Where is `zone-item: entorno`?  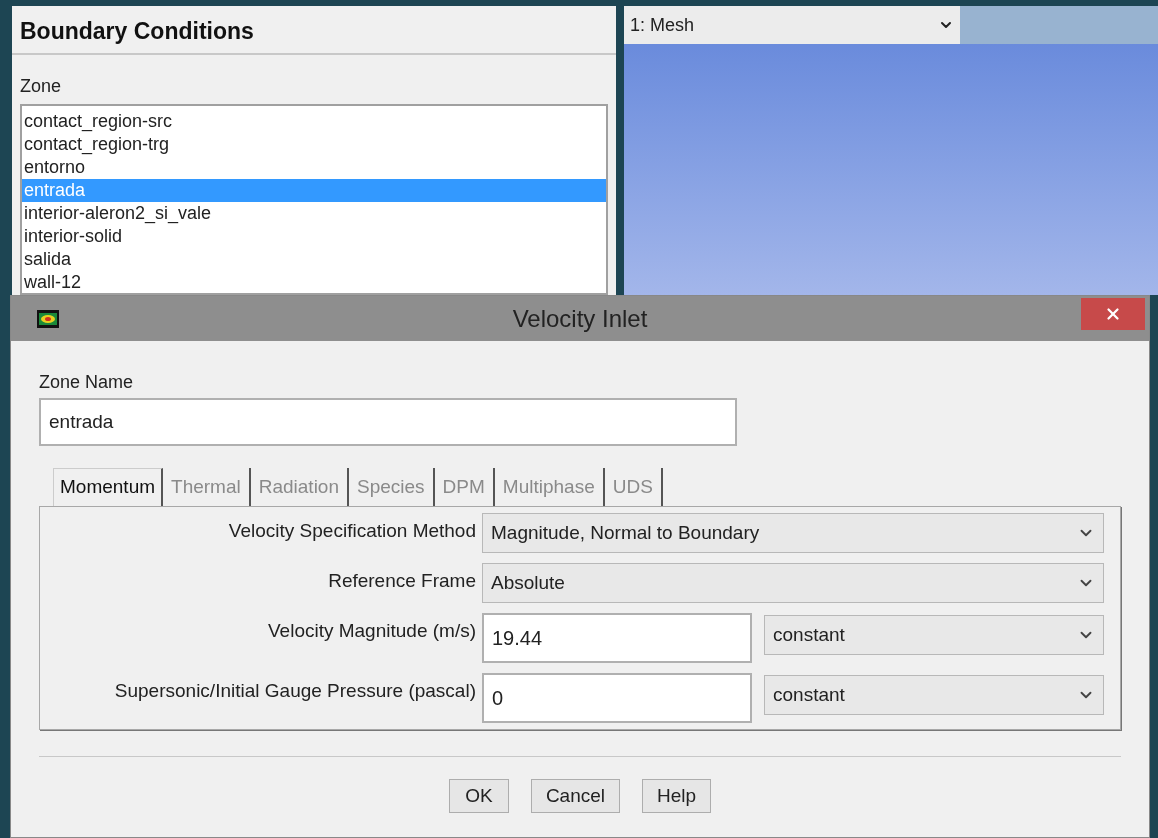
zone-item: entorno is located at coordinates (314, 167).